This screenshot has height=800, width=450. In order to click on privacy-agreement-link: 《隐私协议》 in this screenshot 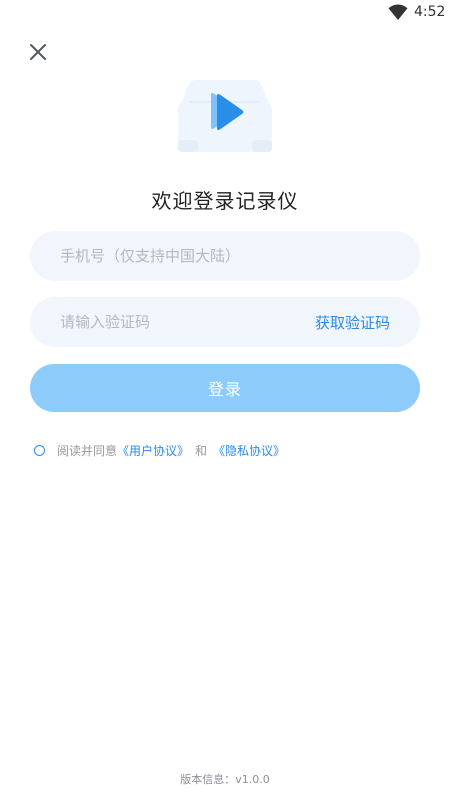, I will do `click(249, 450)`.